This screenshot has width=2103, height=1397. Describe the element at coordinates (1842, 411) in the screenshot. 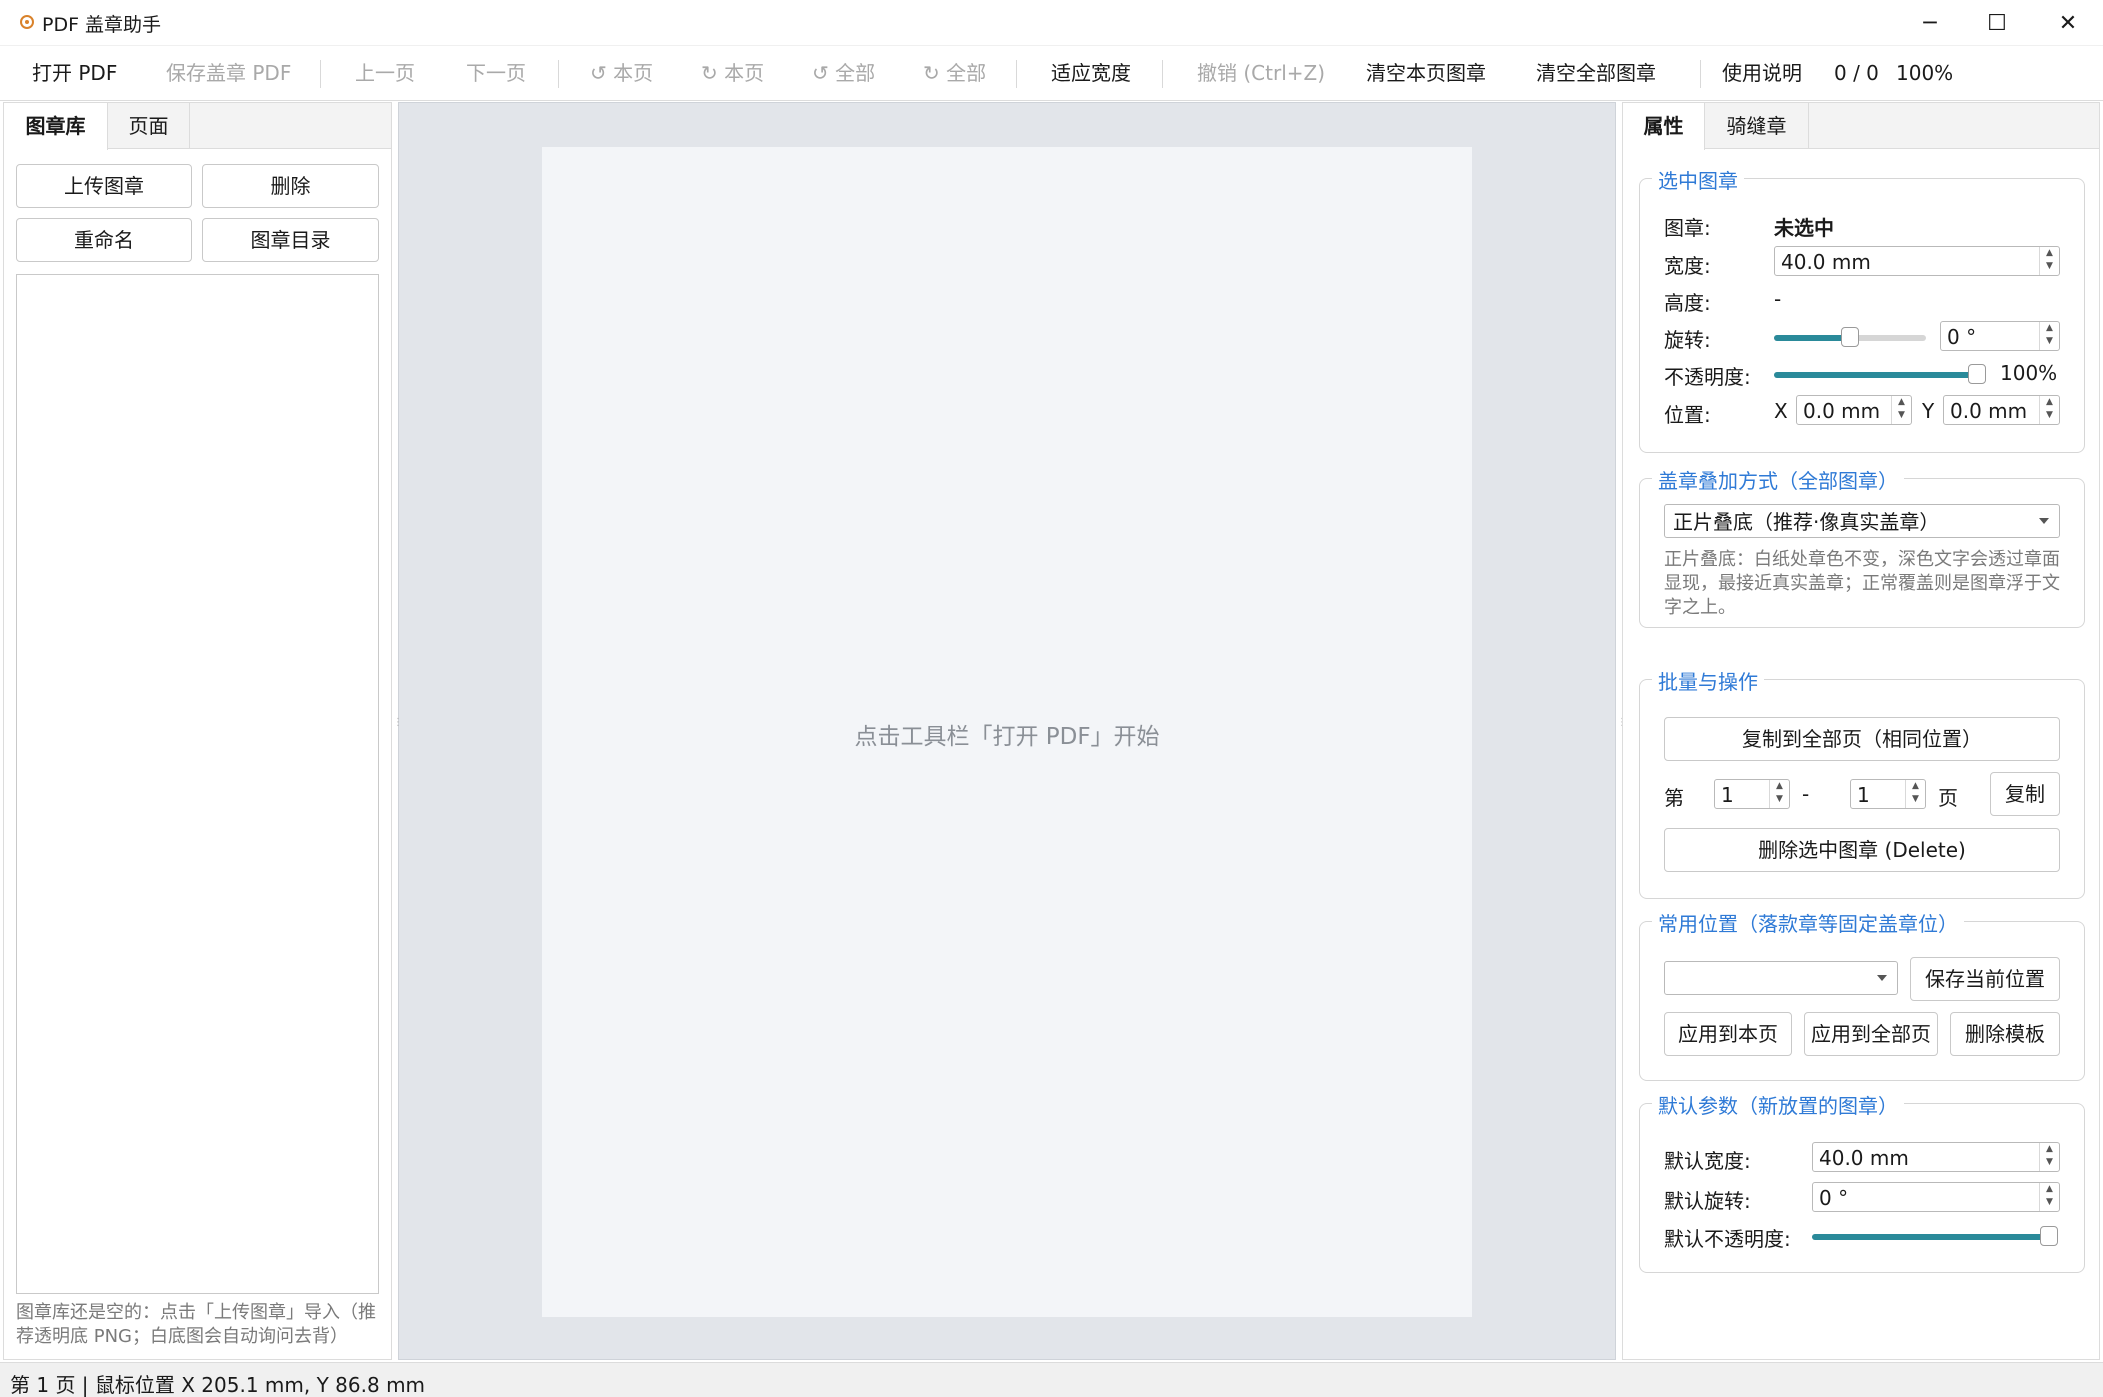

I see `x-position-value: 0.0 mm` at that location.